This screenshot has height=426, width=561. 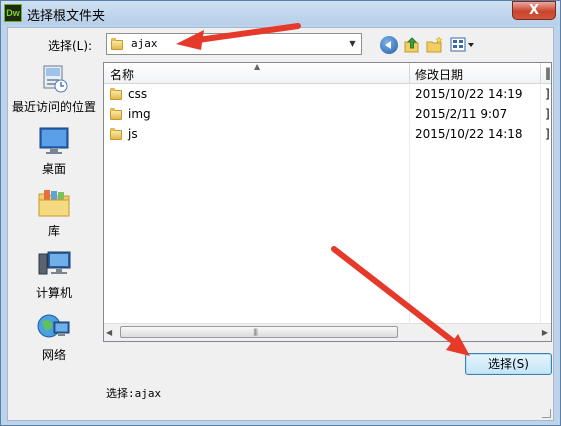 I want to click on selection-status: 选择:ajax, so click(x=134, y=393).